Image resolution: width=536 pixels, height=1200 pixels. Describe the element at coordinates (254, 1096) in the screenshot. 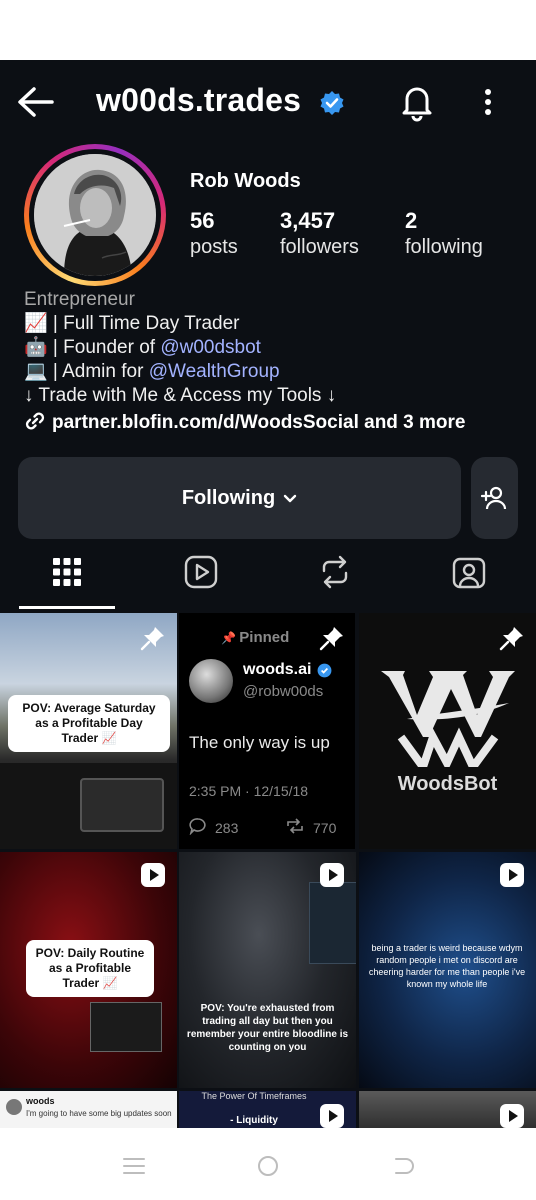

I see `post-title: The Power Of Timeframes` at that location.